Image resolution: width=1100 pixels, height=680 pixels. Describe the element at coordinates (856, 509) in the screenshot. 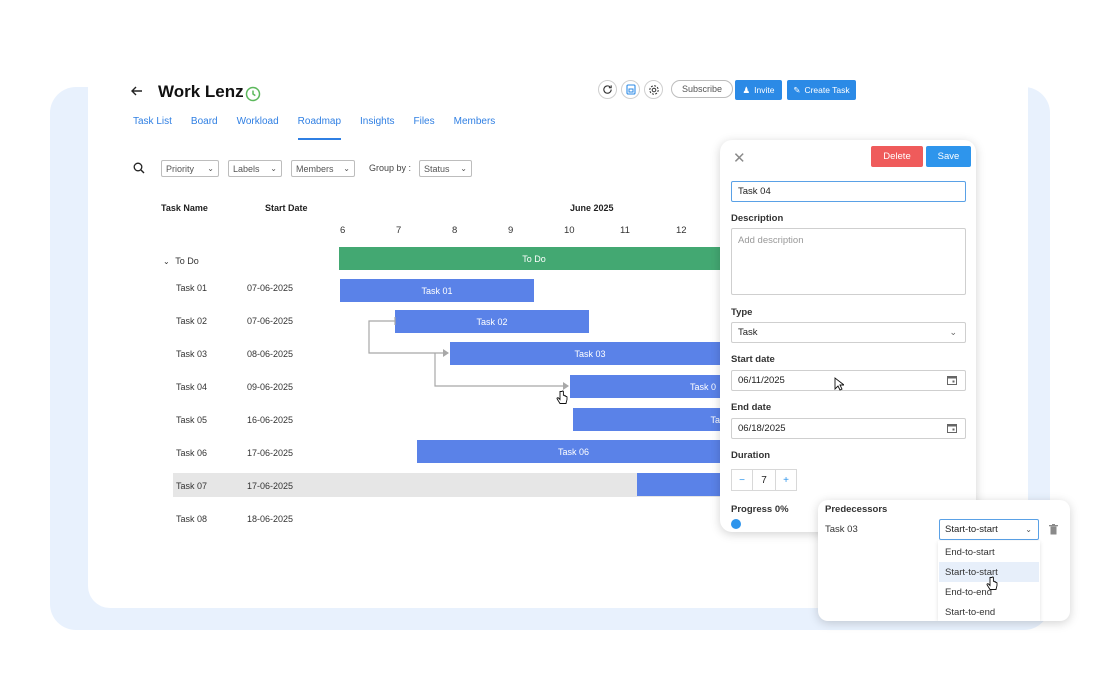

I see `predecessors-title: Predecessors` at that location.